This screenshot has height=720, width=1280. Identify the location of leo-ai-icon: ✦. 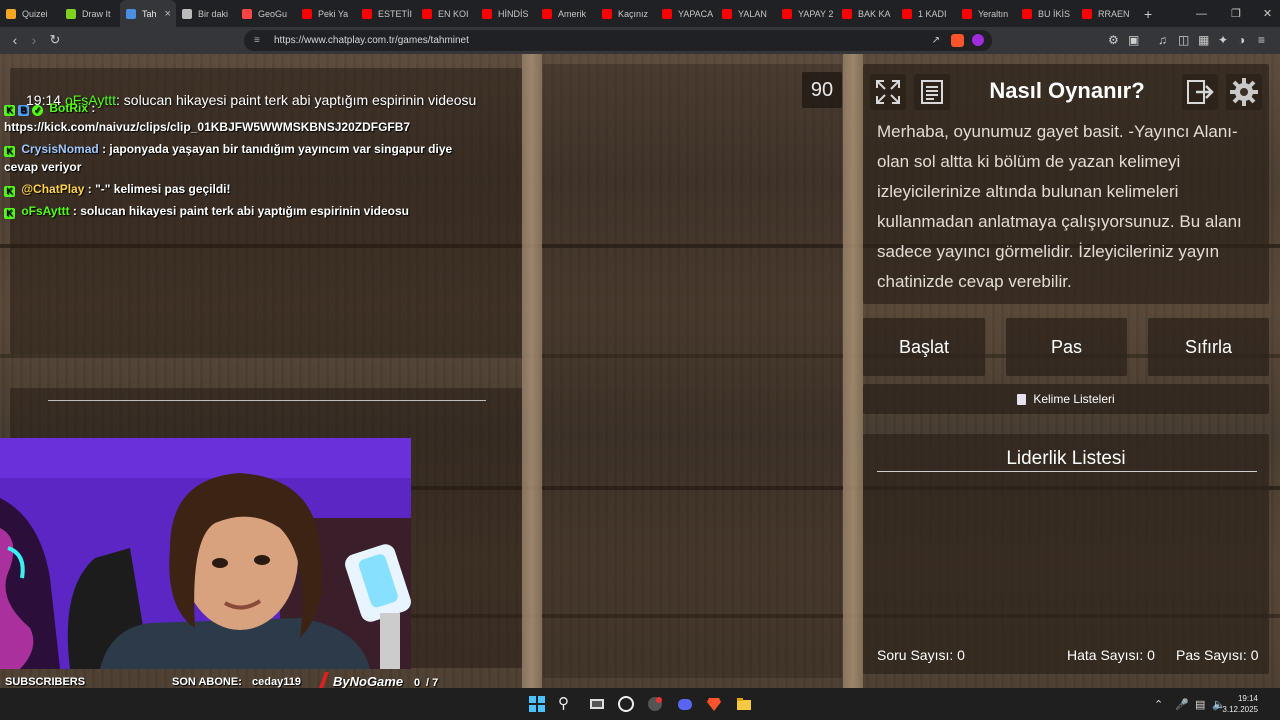
(1223, 40).